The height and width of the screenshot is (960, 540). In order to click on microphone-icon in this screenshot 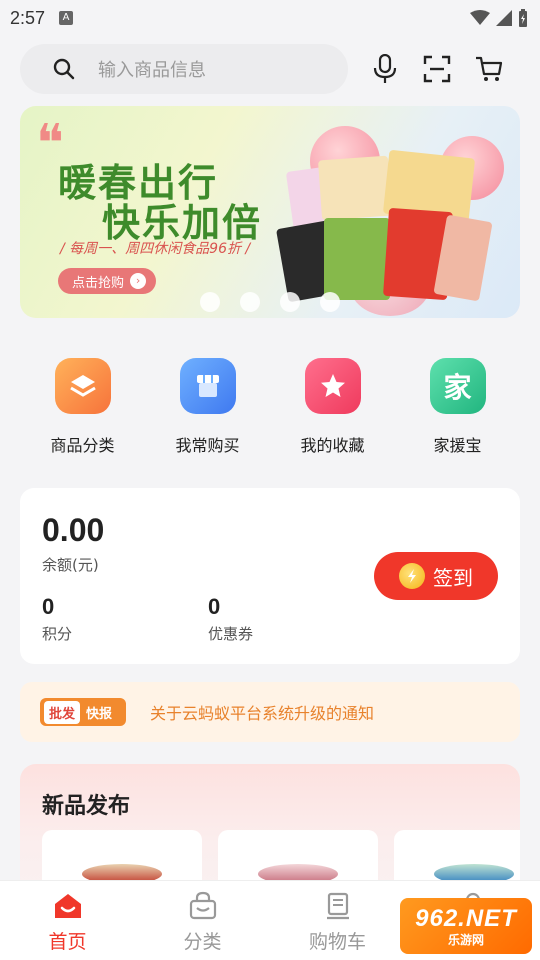, I will do `click(385, 69)`.